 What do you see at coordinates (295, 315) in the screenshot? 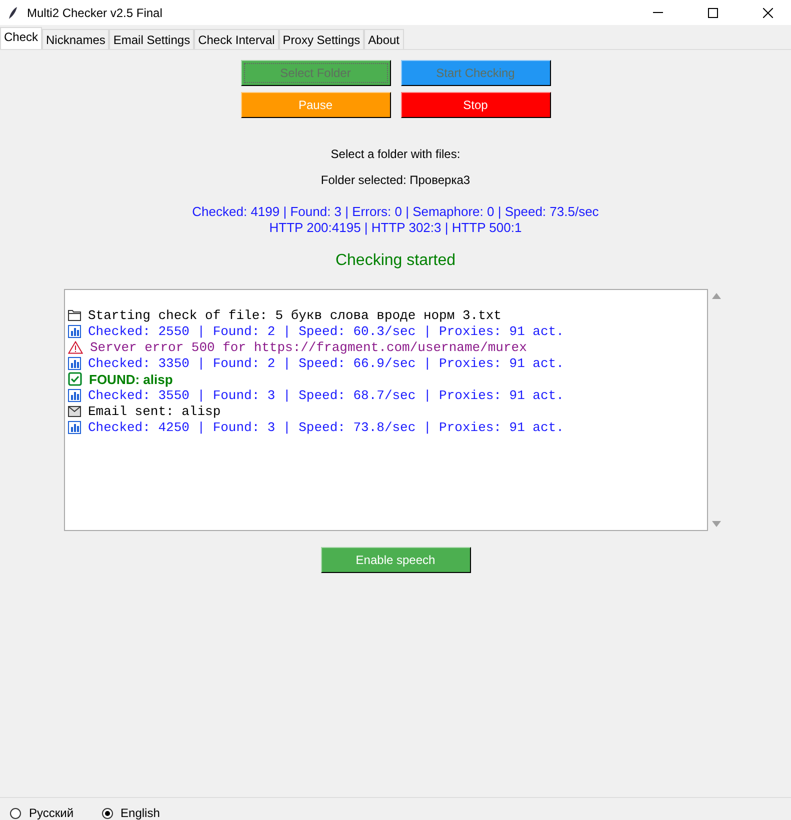
I see `log-line: Starting check of file: 5 букв слова вроде норм 3.txt` at bounding box center [295, 315].